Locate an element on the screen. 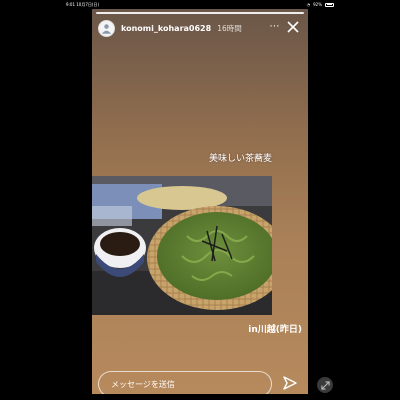 This screenshot has height=400, width=400. story-header: konomi_kohara0628 16時間 ⋯ is located at coordinates (201, 28).